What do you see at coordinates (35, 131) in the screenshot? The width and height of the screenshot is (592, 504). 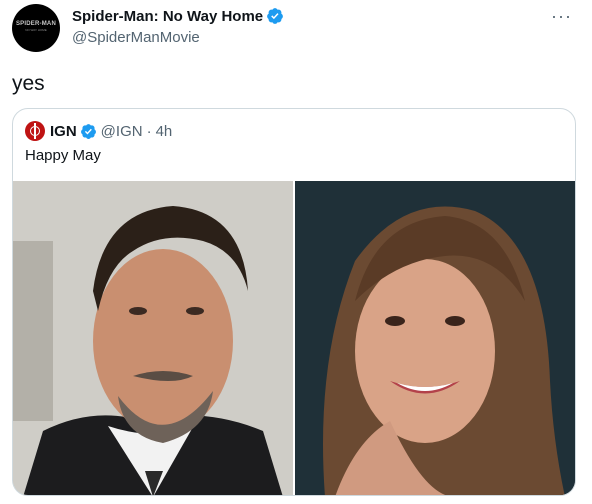 I see `ign-avatar` at bounding box center [35, 131].